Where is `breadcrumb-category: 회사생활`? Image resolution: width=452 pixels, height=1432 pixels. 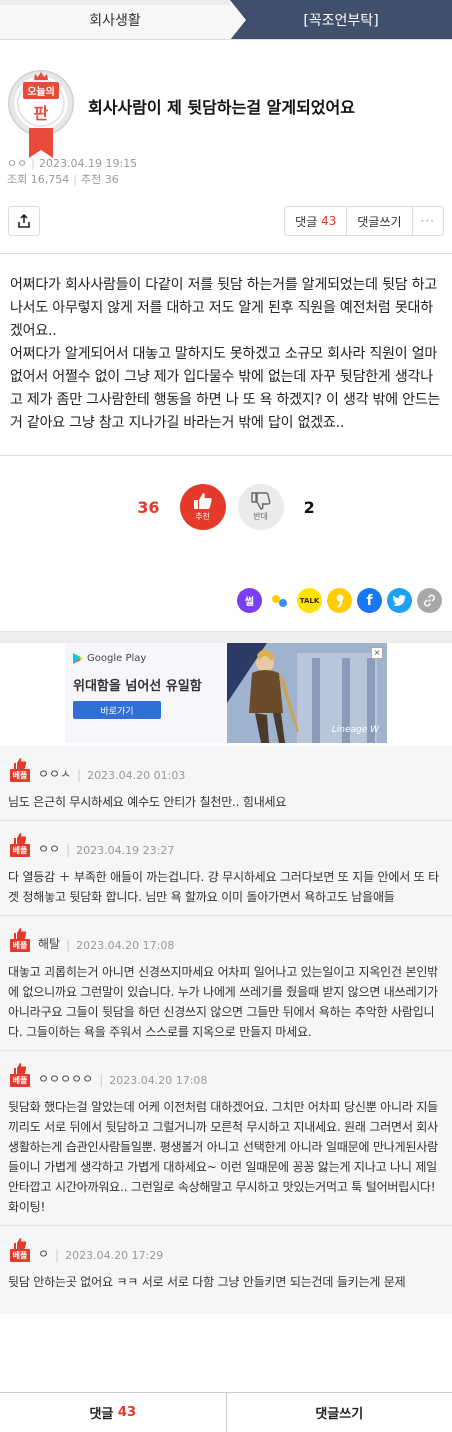 breadcrumb-category: 회사생활 is located at coordinates (115, 19).